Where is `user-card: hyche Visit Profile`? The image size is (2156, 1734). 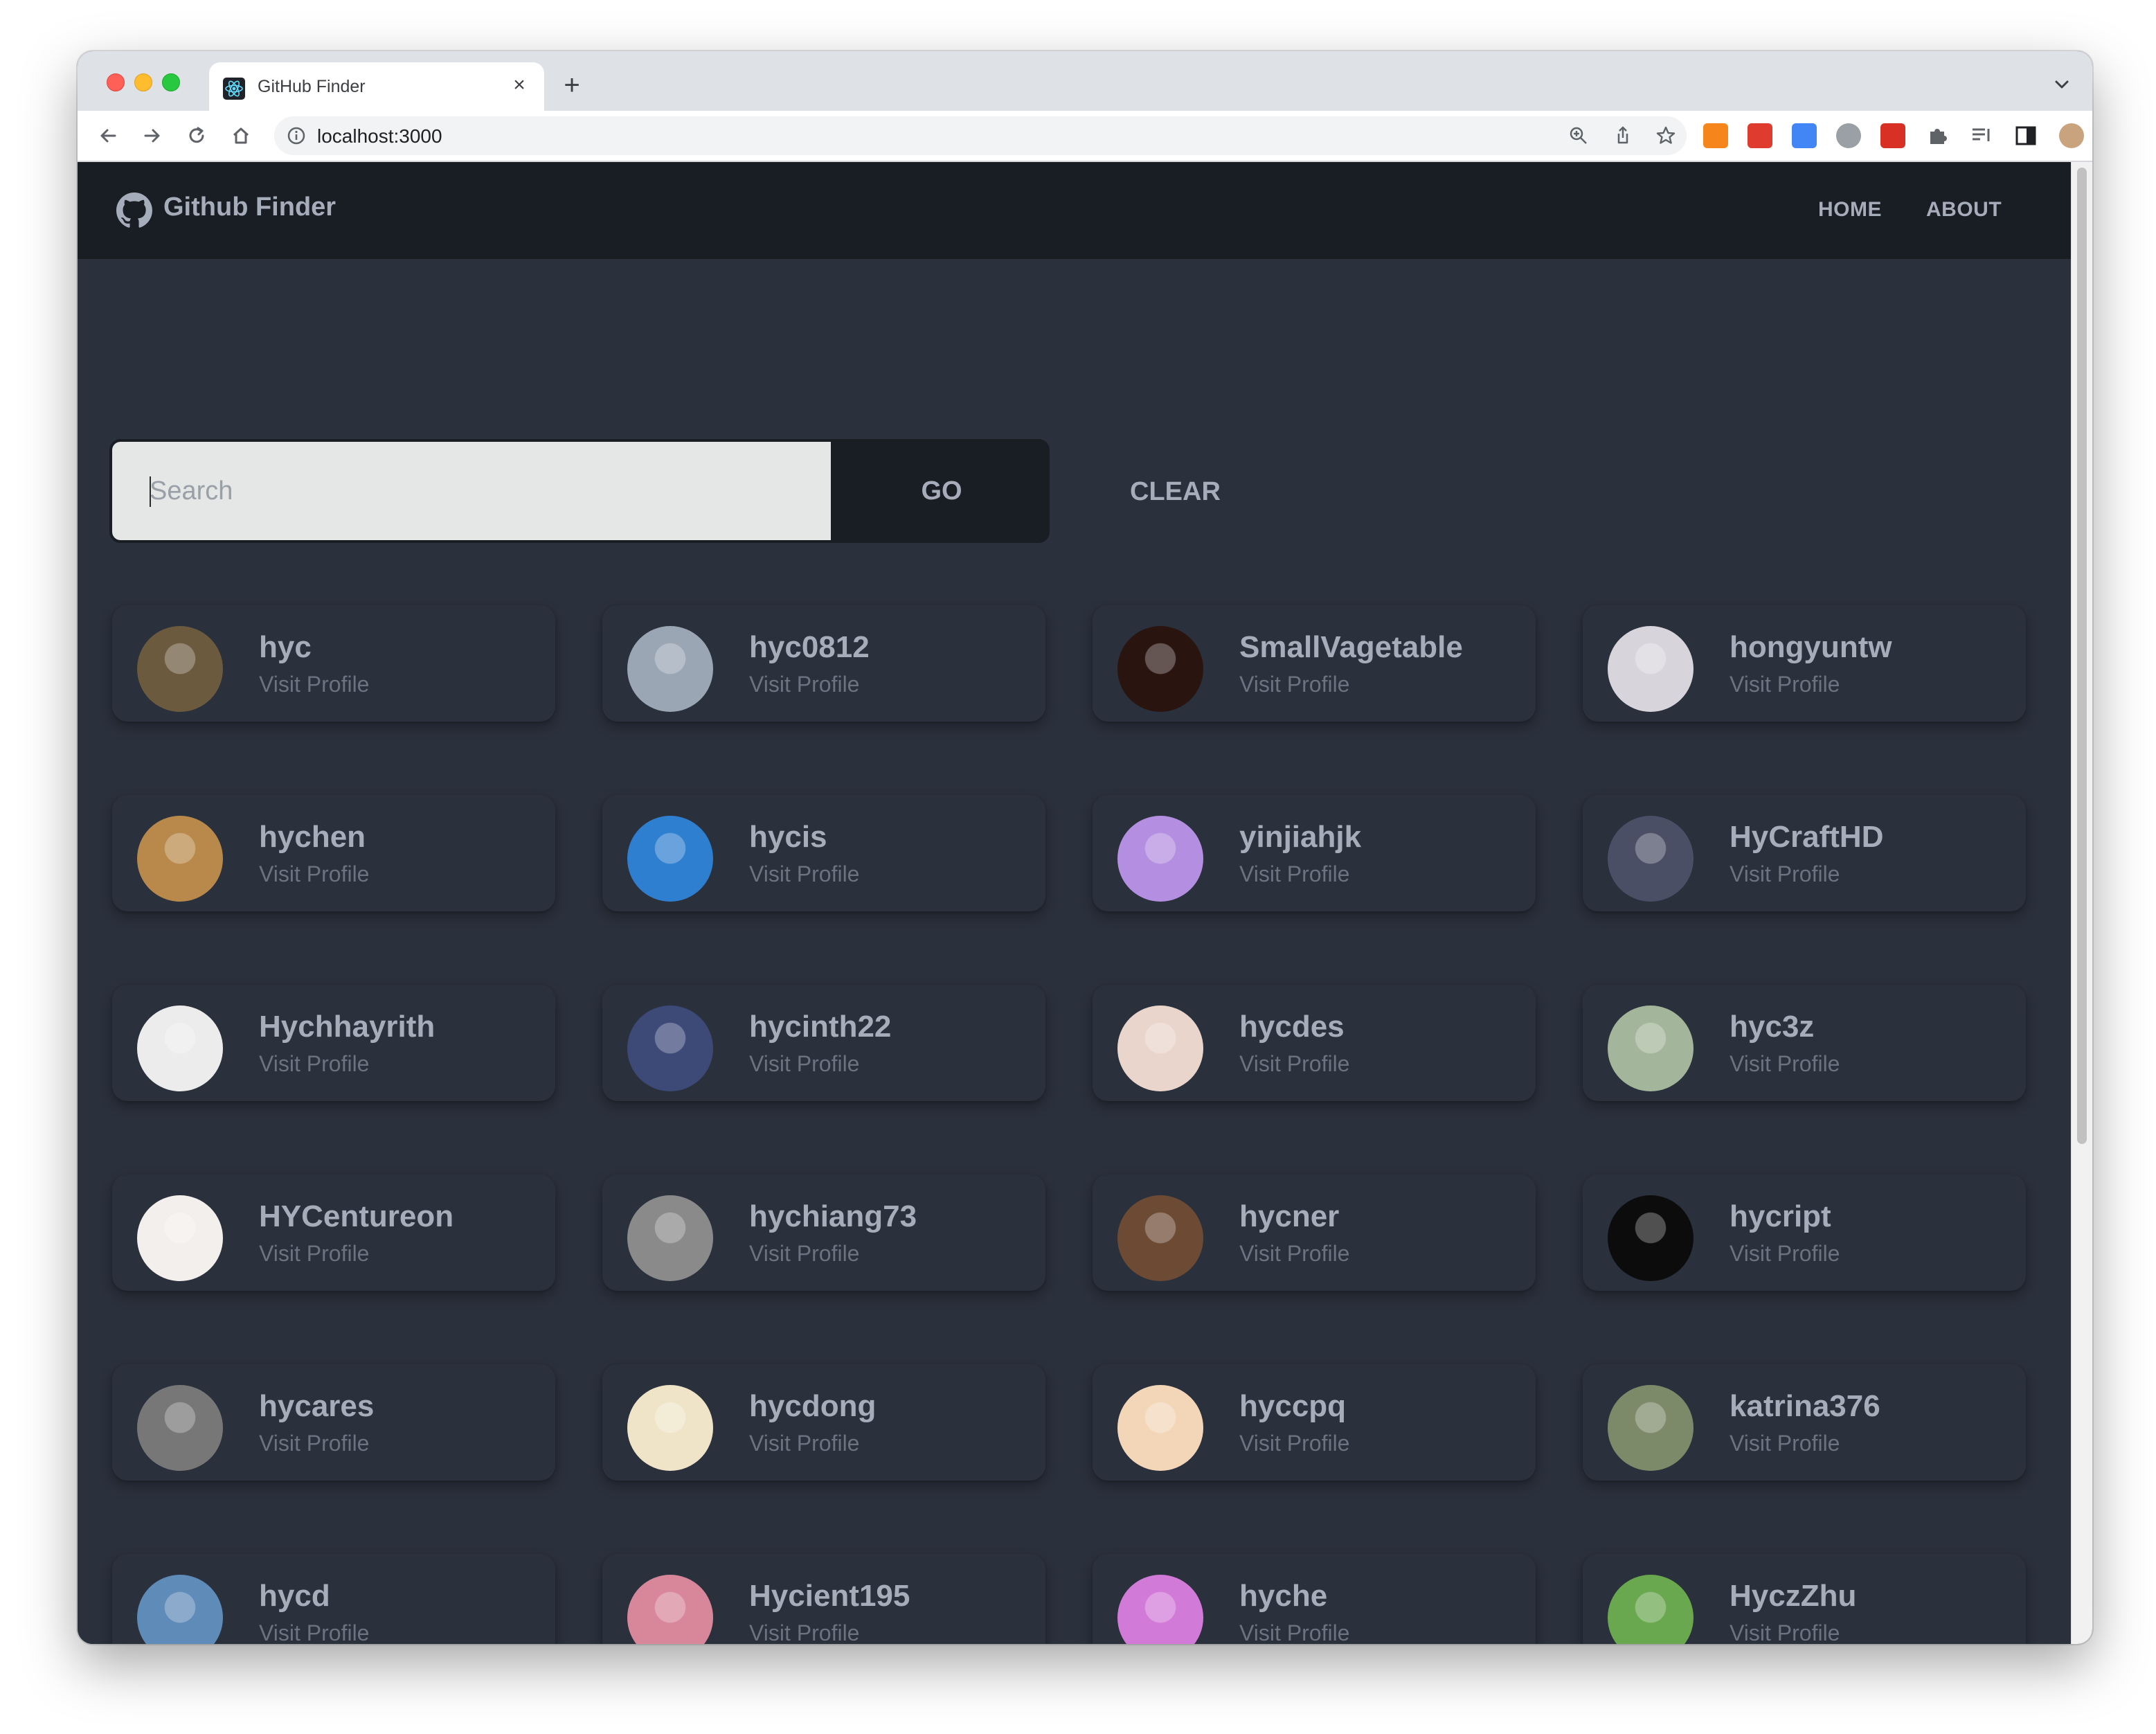
user-card: hyche Visit Profile is located at coordinates (1314, 1599).